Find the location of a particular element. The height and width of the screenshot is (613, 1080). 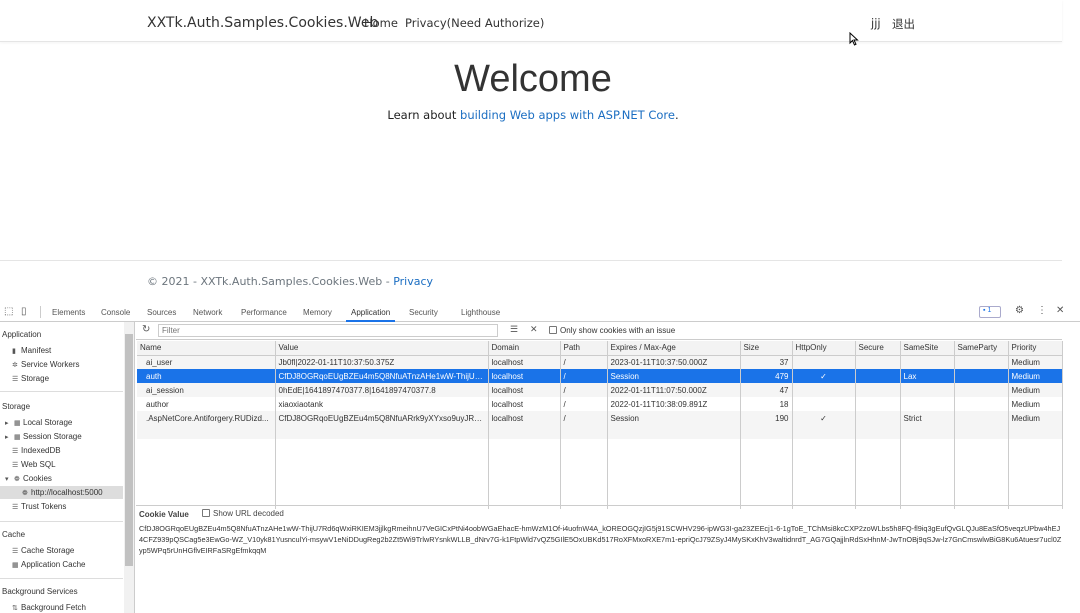

column-header: SameParty is located at coordinates (981, 348).